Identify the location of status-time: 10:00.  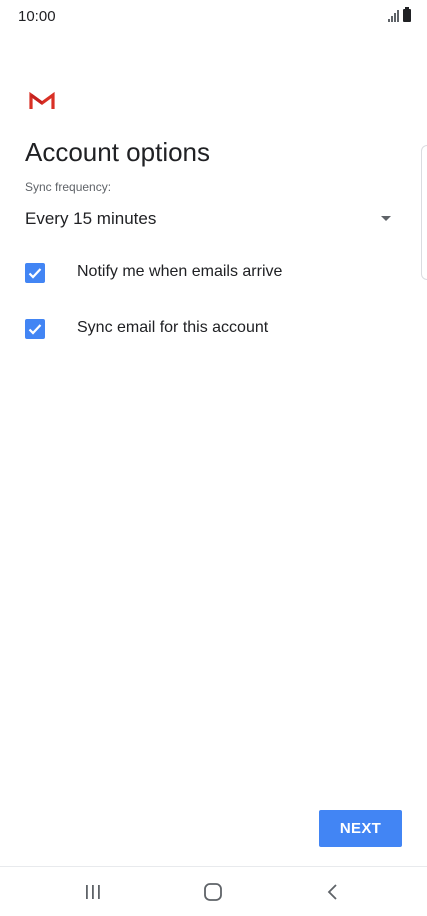
(37, 16).